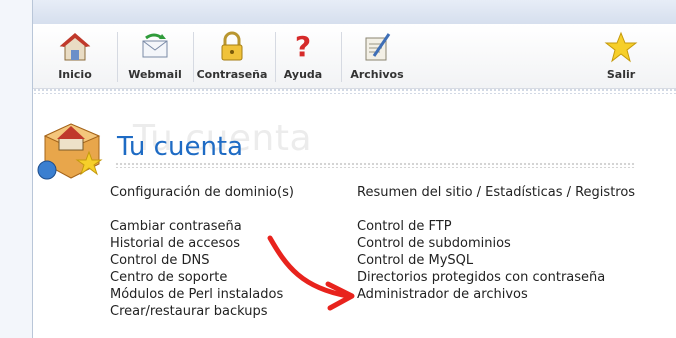 The image size is (676, 338). What do you see at coordinates (496, 226) in the screenshot?
I see `link-ftp-control: Control de FTP` at bounding box center [496, 226].